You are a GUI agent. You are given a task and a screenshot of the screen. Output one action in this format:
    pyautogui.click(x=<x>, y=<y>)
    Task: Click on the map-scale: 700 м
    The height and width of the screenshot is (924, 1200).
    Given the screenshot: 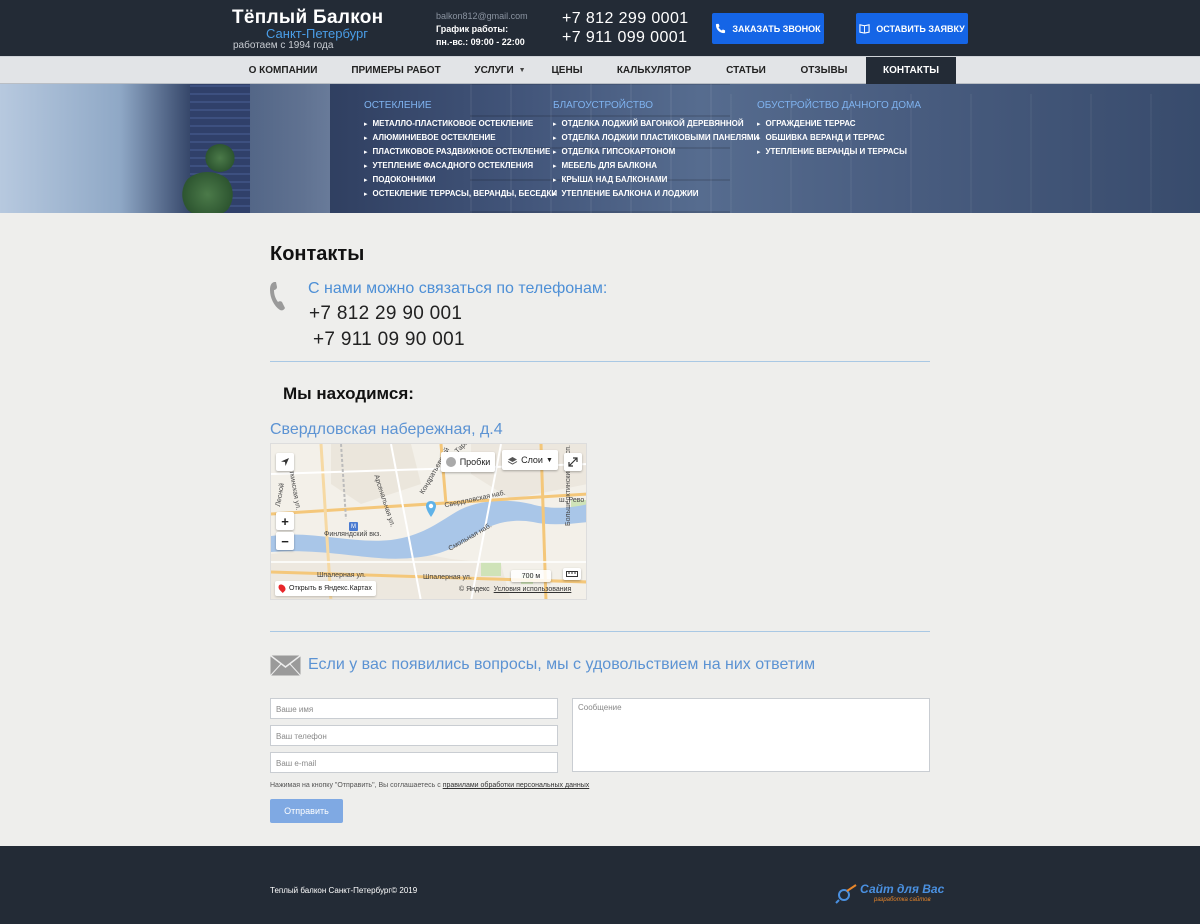 What is the action you would take?
    pyautogui.click(x=531, y=576)
    